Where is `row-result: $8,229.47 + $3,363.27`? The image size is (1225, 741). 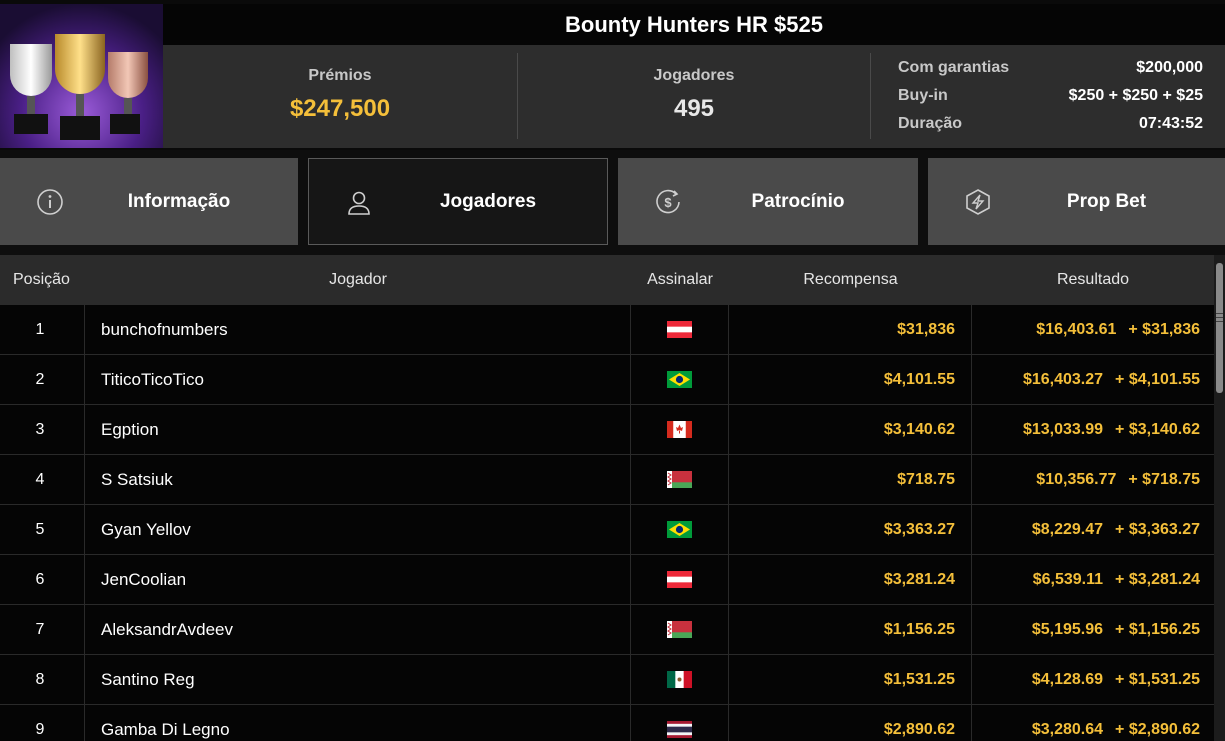
row-result: $8,229.47 + $3,363.27 is located at coordinates (1093, 530).